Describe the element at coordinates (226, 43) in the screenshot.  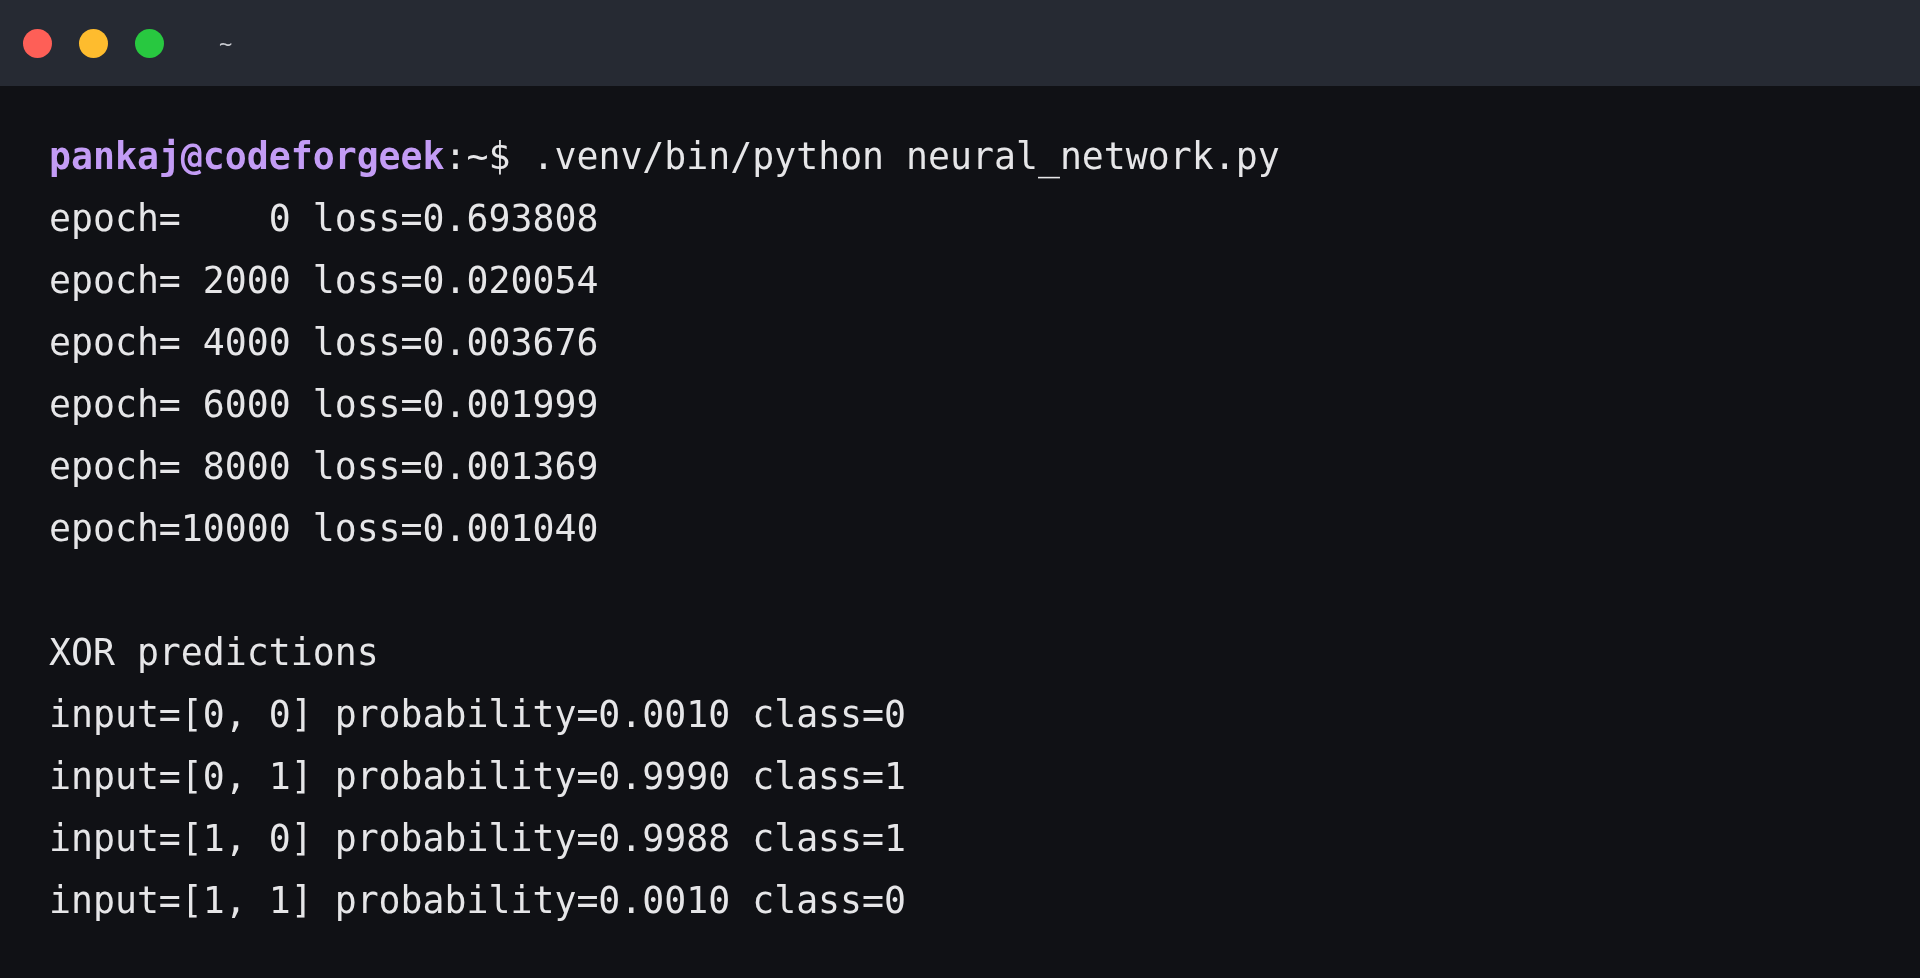
I see `window-title: ~` at that location.